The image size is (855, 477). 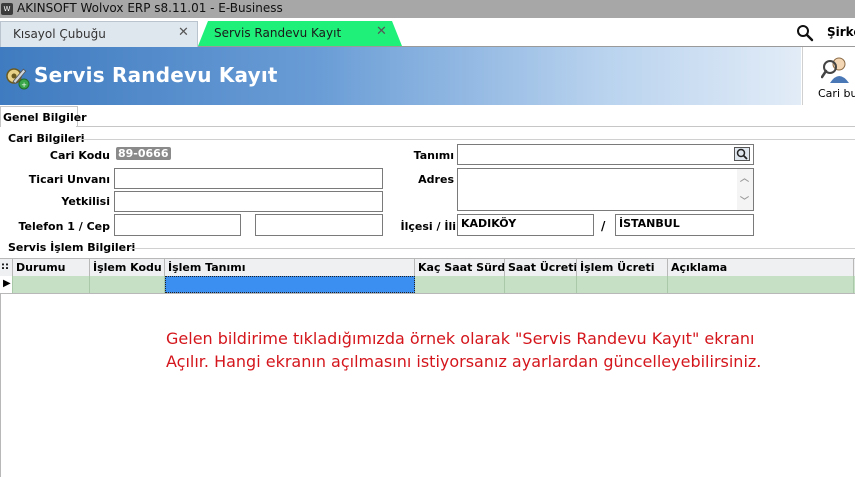 What do you see at coordinates (742, 154) in the screenshot?
I see `lookup-icon` at bounding box center [742, 154].